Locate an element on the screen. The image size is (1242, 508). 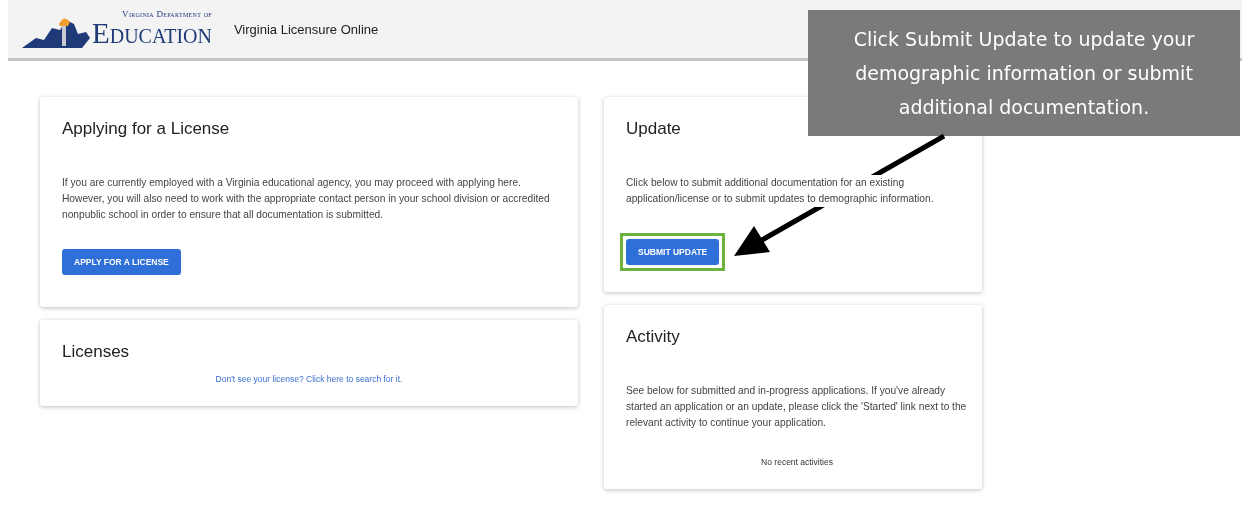
card-title: Activity is located at coordinates (653, 337).